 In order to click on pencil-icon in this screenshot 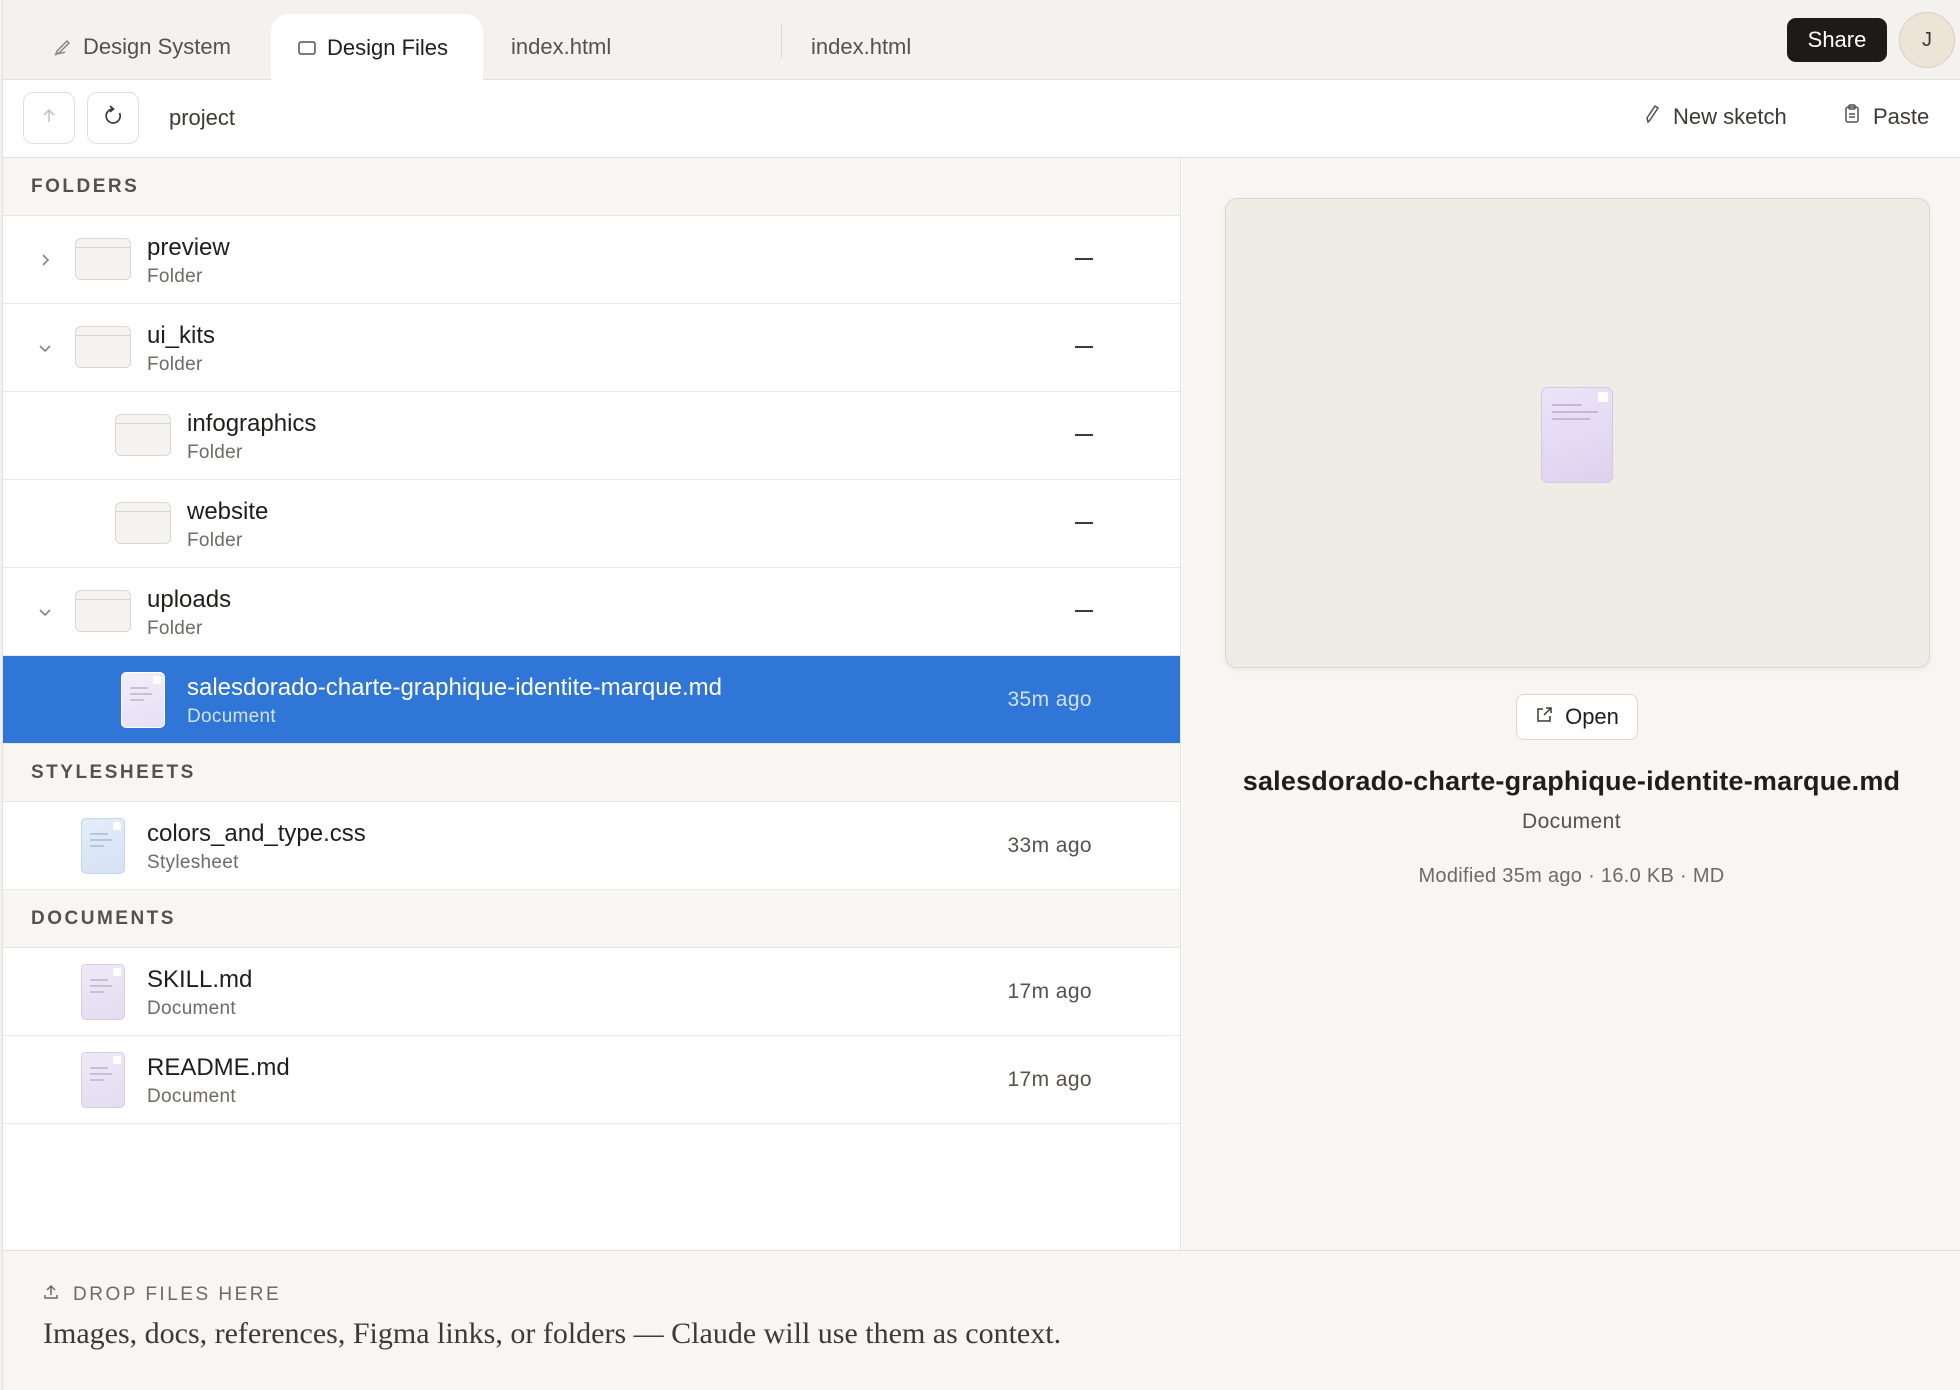, I will do `click(1652, 117)`.